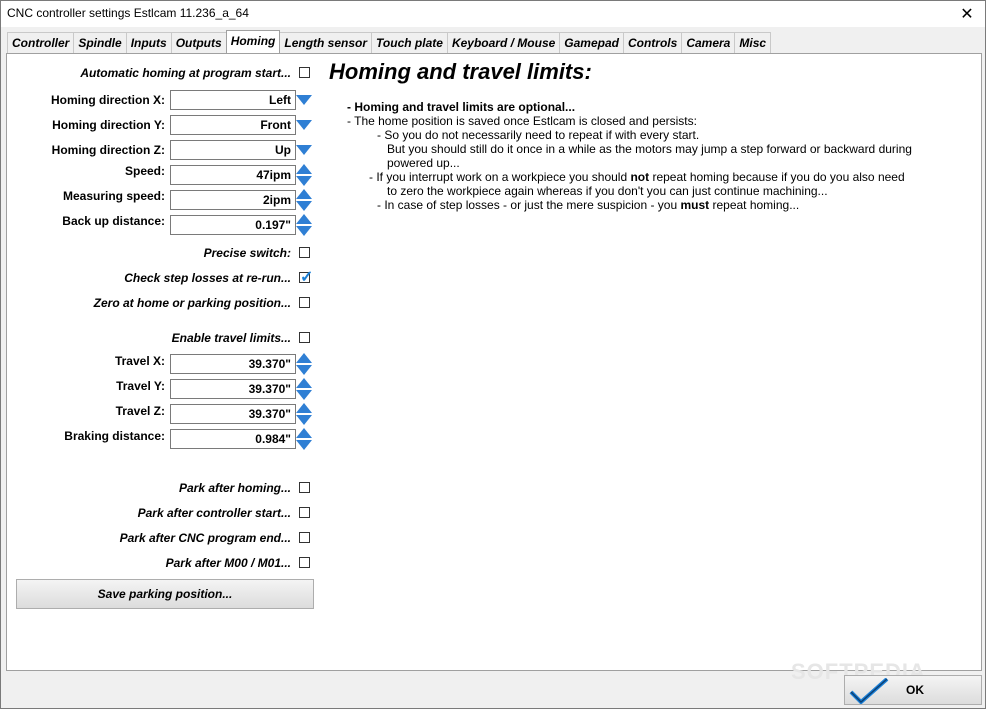 Image resolution: width=986 pixels, height=709 pixels. What do you see at coordinates (304, 225) in the screenshot?
I see `back-up-distance-spinner` at bounding box center [304, 225].